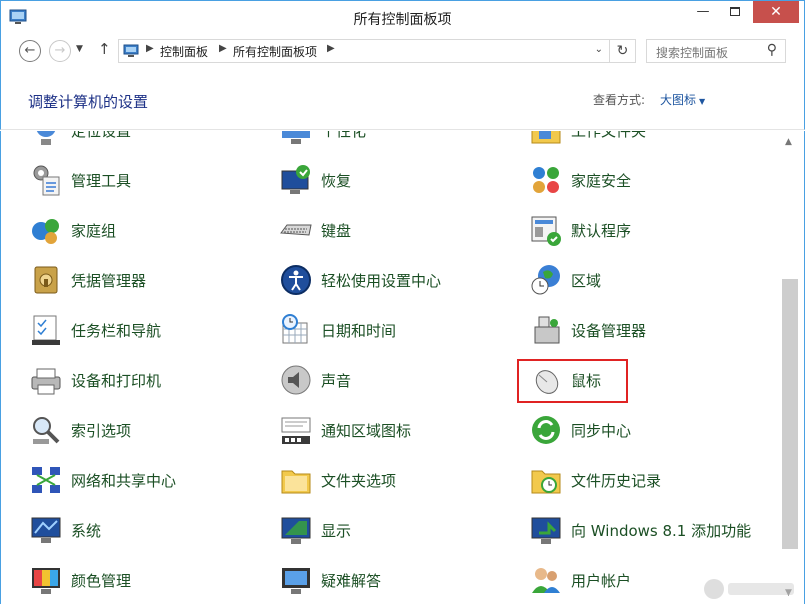 This screenshot has width=805, height=604. I want to click on item-label: 网络和共享中心, so click(123, 480).